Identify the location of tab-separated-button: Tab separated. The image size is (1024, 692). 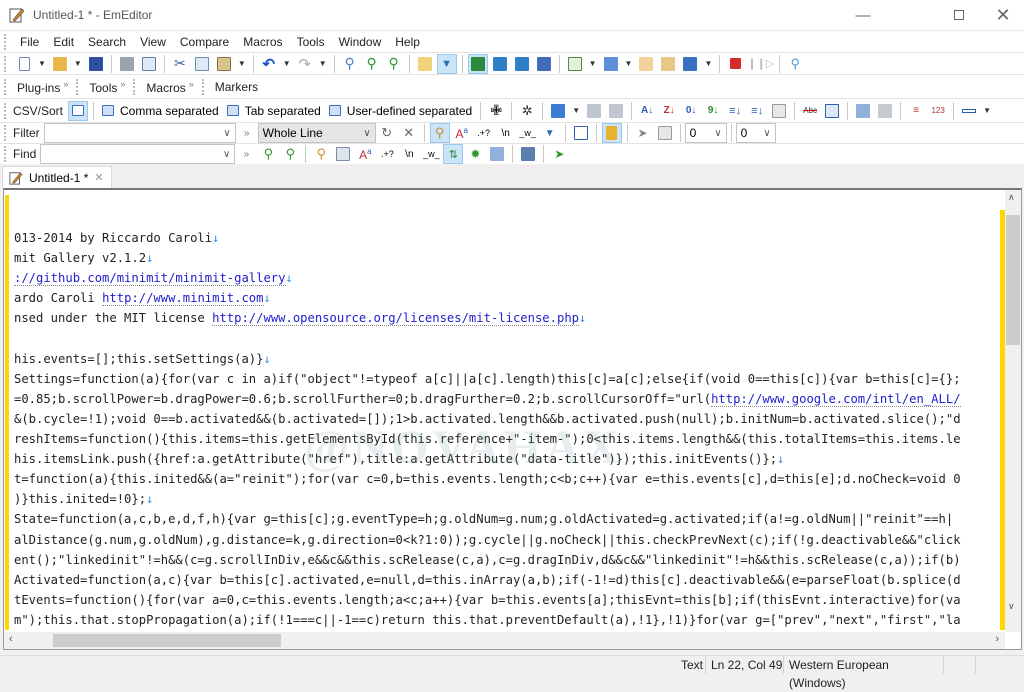
(274, 111).